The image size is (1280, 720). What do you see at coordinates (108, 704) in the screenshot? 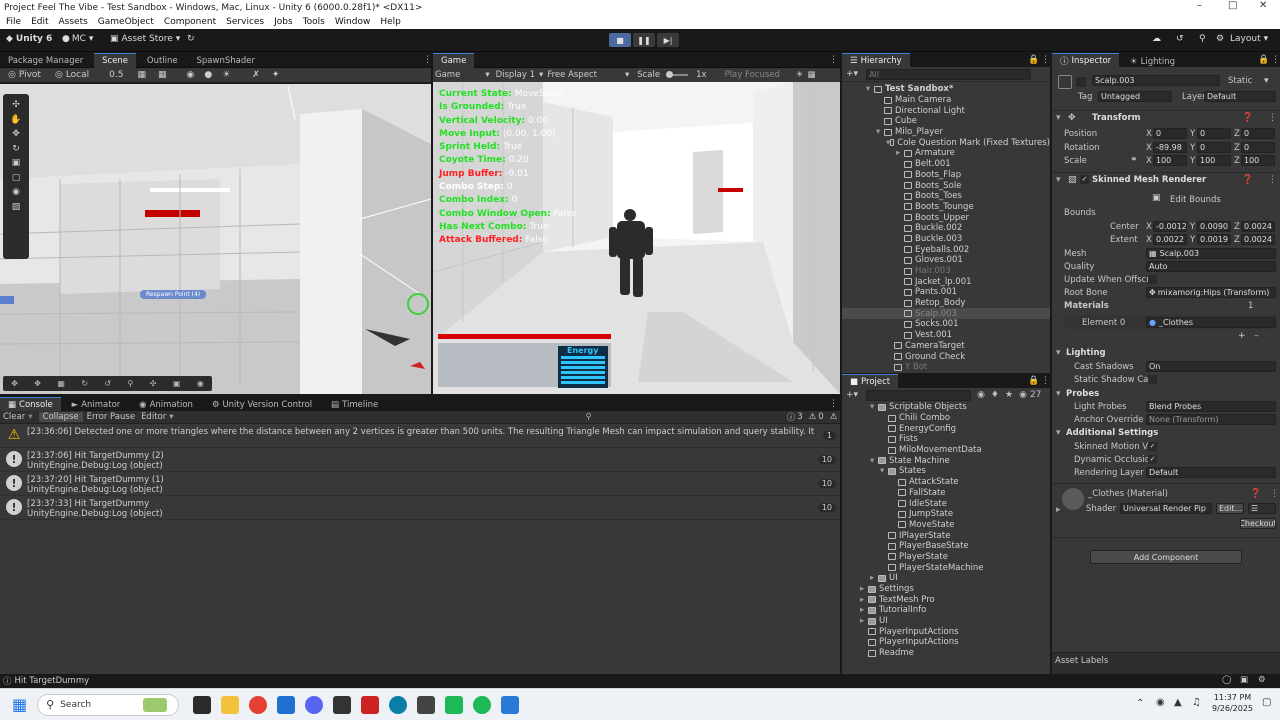
I see `taskbar-search: ⚲ Search` at bounding box center [108, 704].